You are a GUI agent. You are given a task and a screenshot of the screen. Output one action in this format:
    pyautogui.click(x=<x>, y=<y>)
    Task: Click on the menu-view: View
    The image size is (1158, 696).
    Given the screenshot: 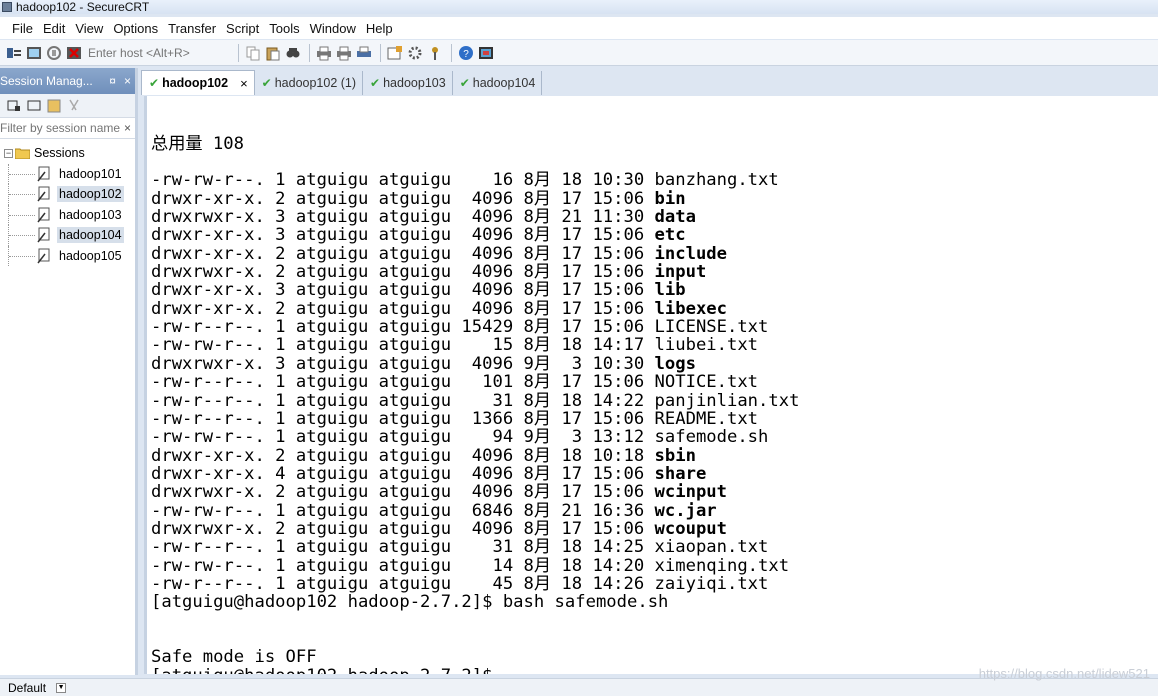 What is the action you would take?
    pyautogui.click(x=91, y=28)
    